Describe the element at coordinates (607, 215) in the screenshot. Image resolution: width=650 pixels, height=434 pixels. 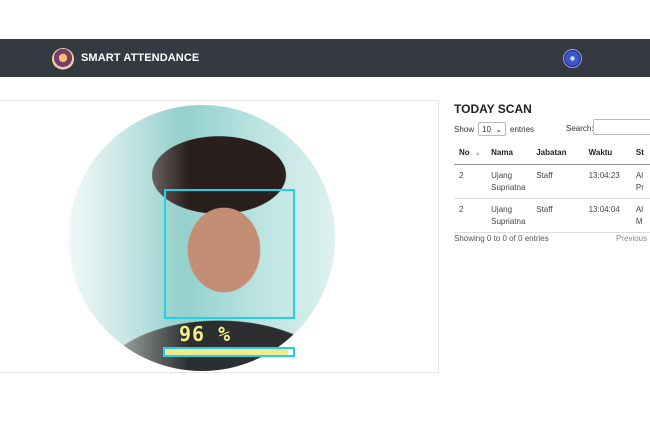
I see `cell-waktu: 13:04:04` at that location.